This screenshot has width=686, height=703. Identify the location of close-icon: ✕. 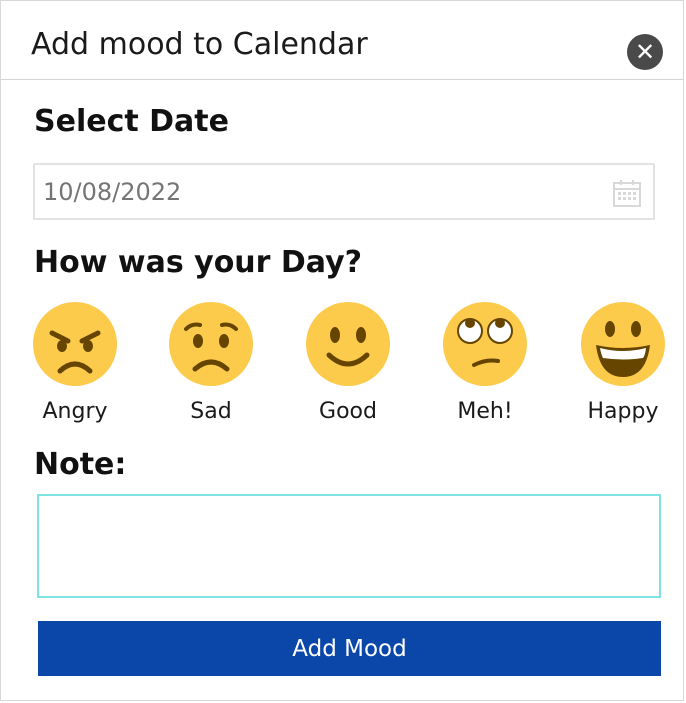
(645, 52).